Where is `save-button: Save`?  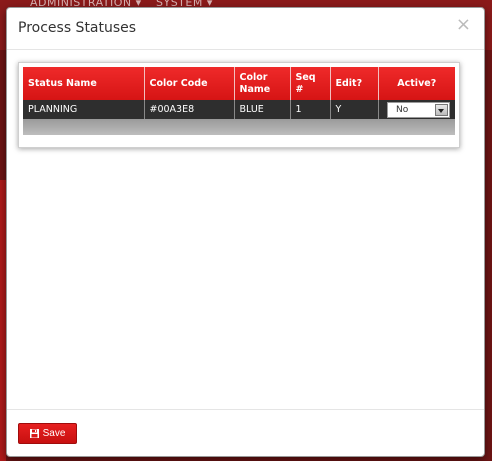 save-button: Save is located at coordinates (47, 433).